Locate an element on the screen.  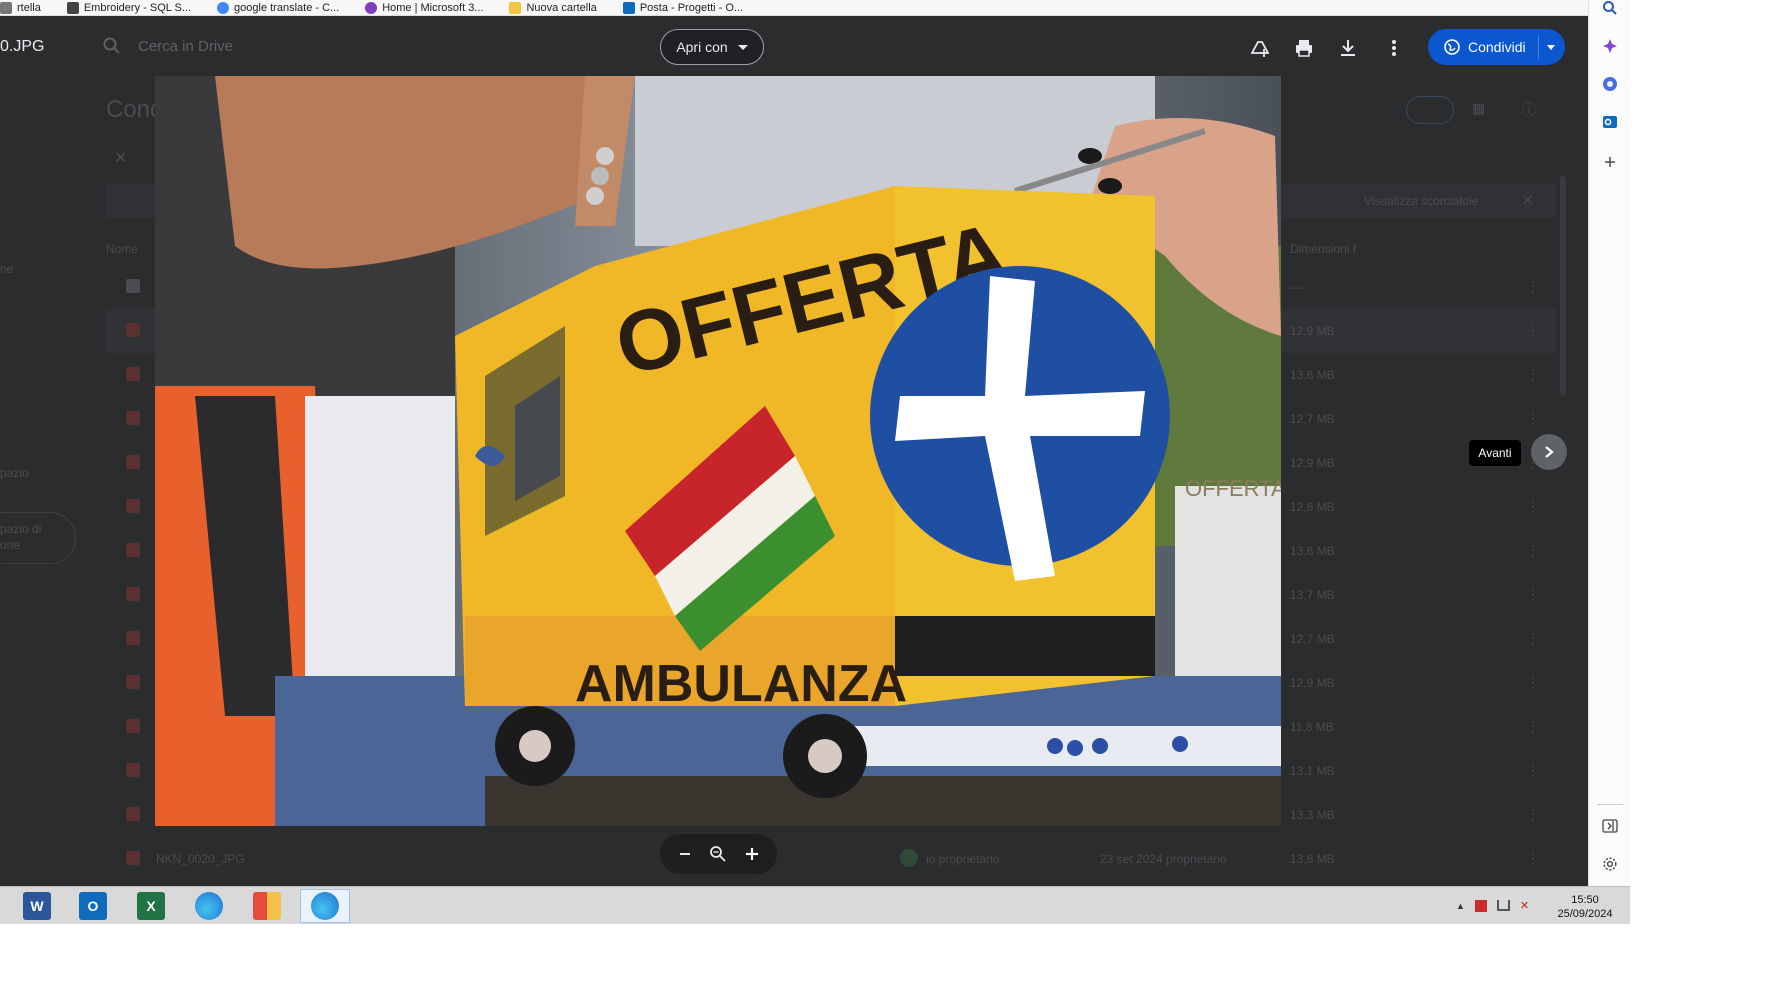
m365-icon is located at coordinates (1610, 84).